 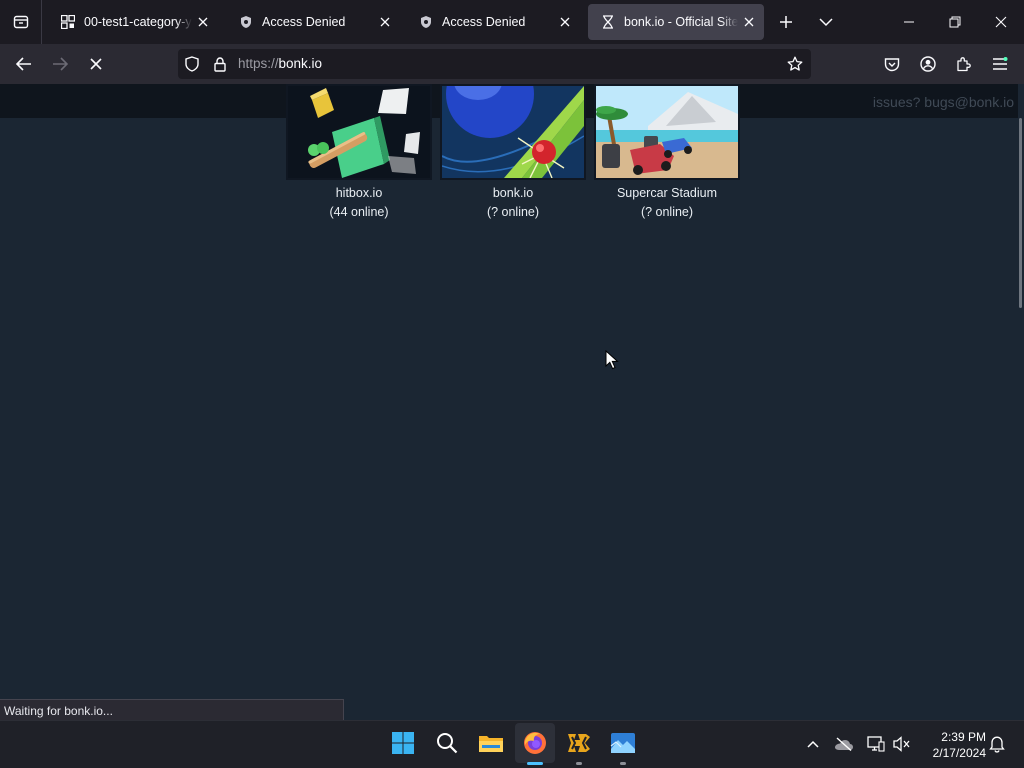 I want to click on show-hidden-icons-button, so click(x=813, y=744).